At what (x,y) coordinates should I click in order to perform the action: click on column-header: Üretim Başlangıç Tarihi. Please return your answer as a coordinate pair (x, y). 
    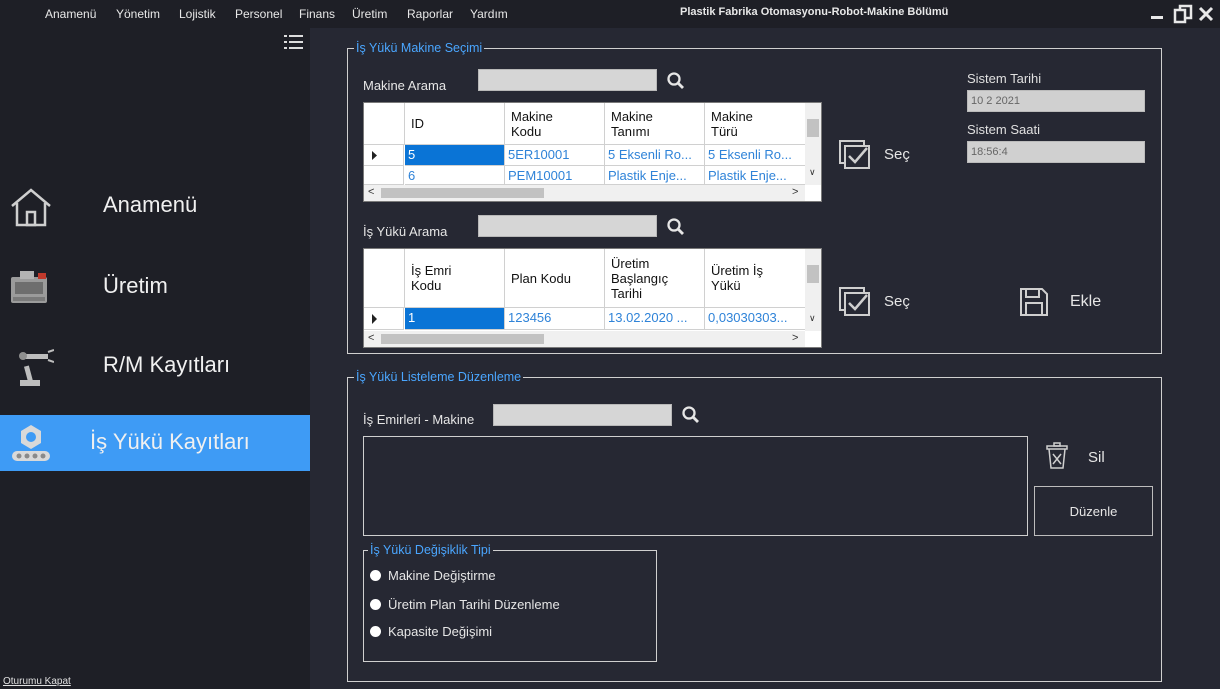
    Looking at the image, I should click on (655, 278).